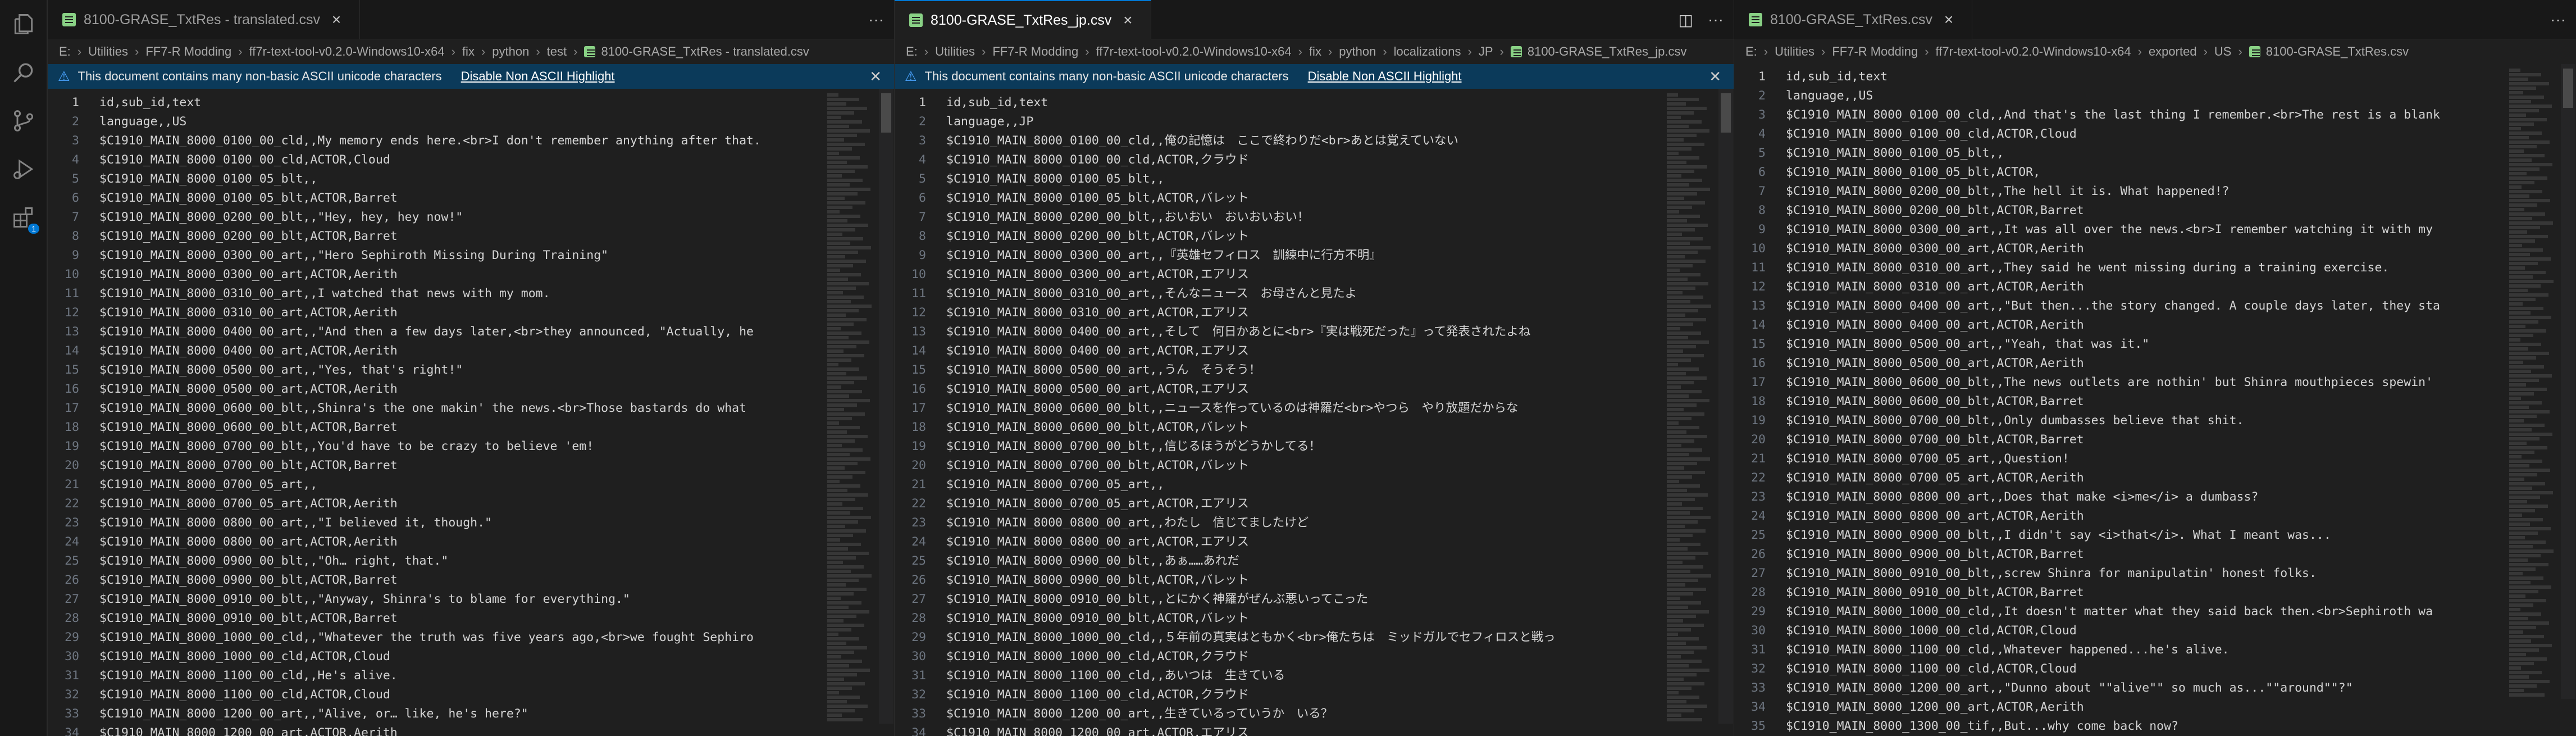  Describe the element at coordinates (1427, 52) in the screenshot. I see `breadcrumb-segment: localizations` at that location.